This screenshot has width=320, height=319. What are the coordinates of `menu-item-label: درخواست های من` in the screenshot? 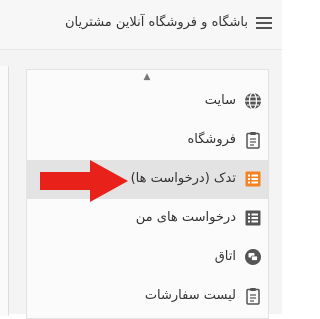 It's located at (185, 217).